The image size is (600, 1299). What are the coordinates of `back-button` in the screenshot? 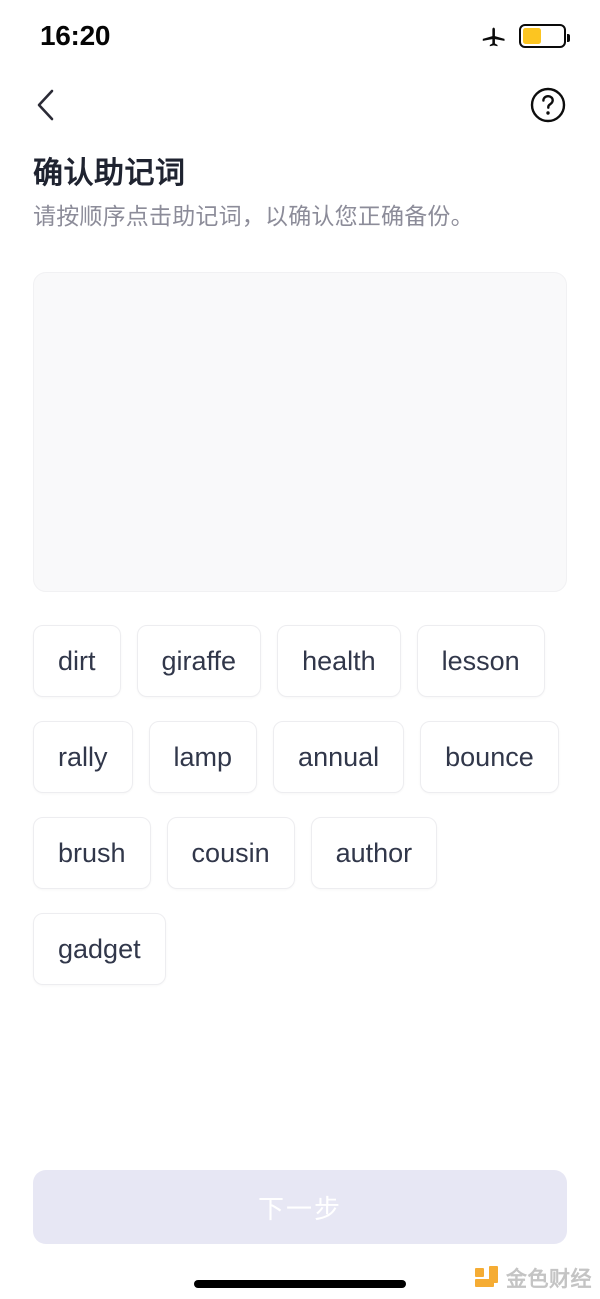 It's located at (46, 105).